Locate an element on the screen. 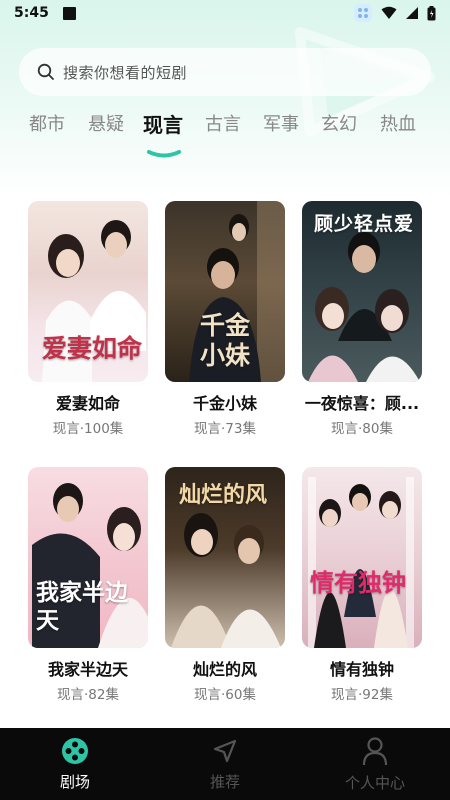 The width and height of the screenshot is (450, 800). drama-meta: 现言·100集 is located at coordinates (88, 429).